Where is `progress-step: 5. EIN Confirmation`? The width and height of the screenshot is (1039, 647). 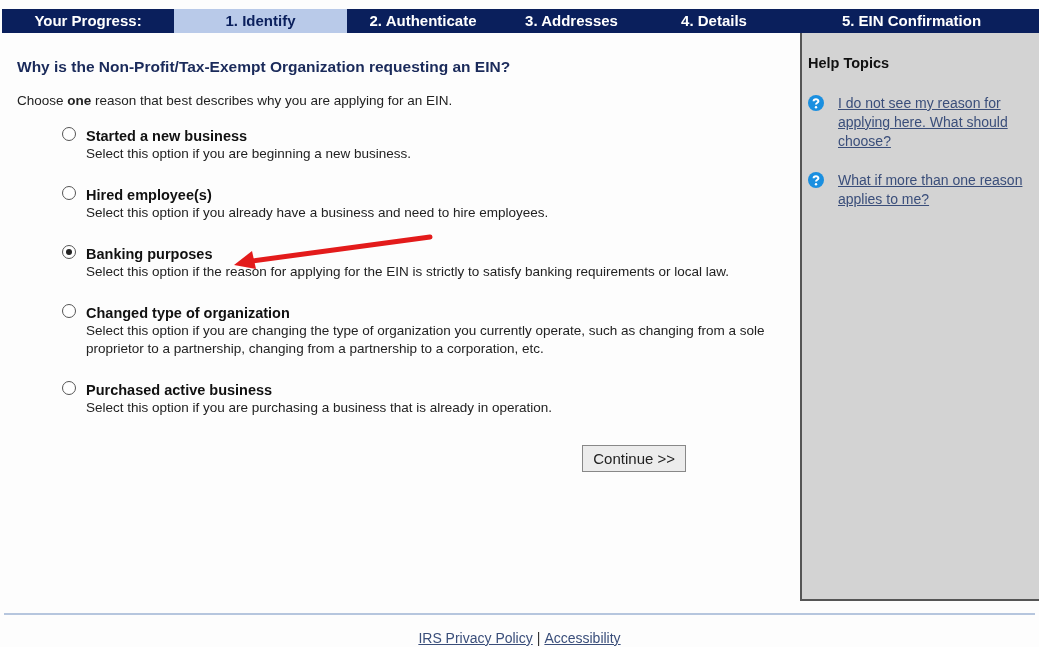
progress-step: 5. EIN Confirmation is located at coordinates (911, 21).